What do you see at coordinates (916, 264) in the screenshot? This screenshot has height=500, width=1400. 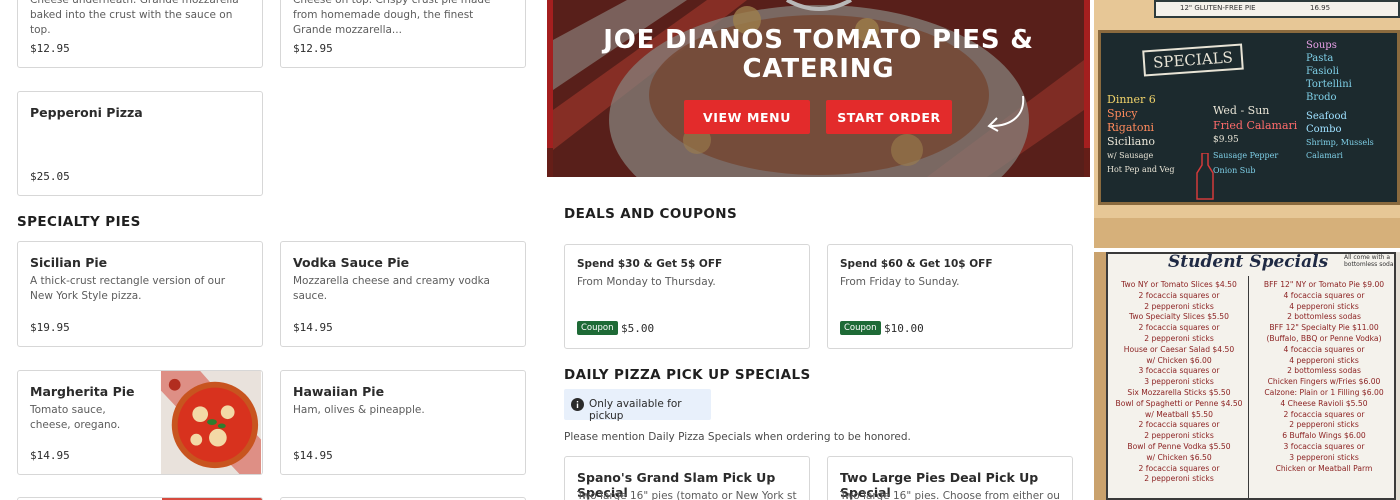 I see `coupon-title: Spend $60 & Get 10$ OFF` at bounding box center [916, 264].